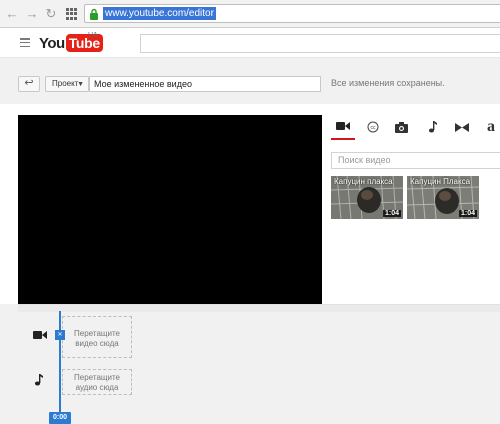 The image size is (500, 424). What do you see at coordinates (205, 84) in the screenshot?
I see `project-name-field: Мое измененное видео` at bounding box center [205, 84].